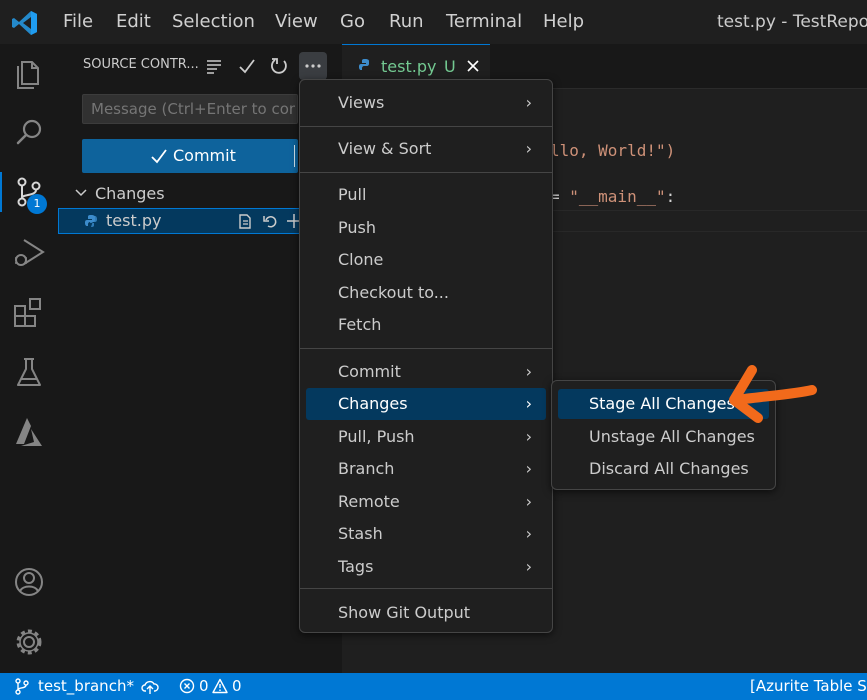 The width and height of the screenshot is (867, 700). I want to click on menu-item-label: Commit, so click(369, 371).